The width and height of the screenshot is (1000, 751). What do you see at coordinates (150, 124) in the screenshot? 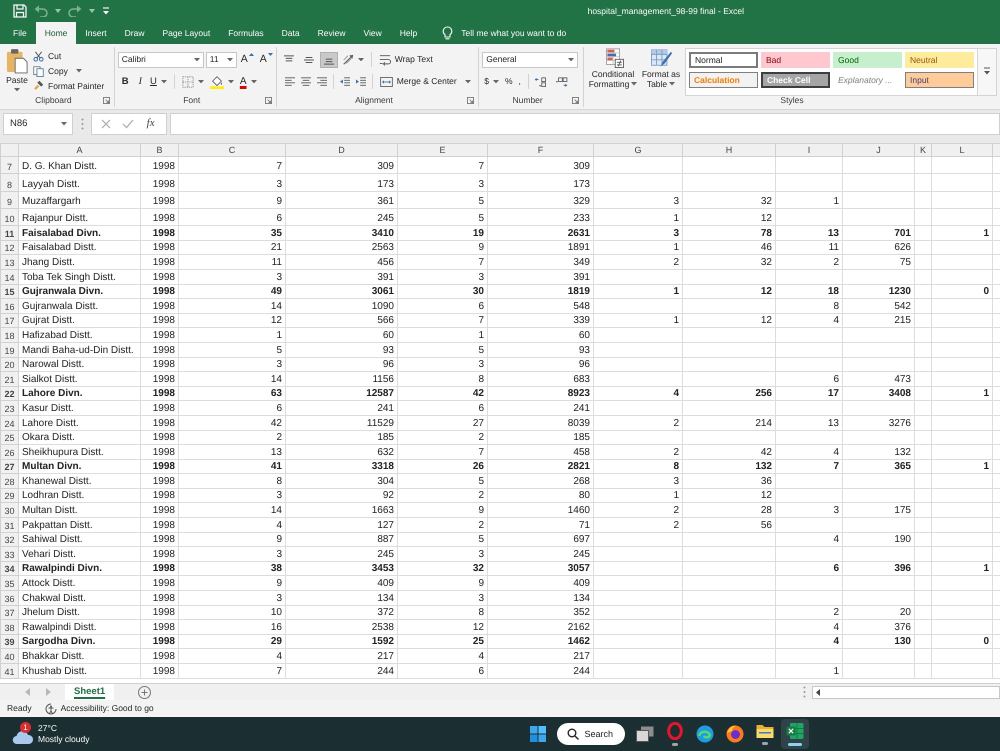
I see `insert-function-button: fx` at bounding box center [150, 124].